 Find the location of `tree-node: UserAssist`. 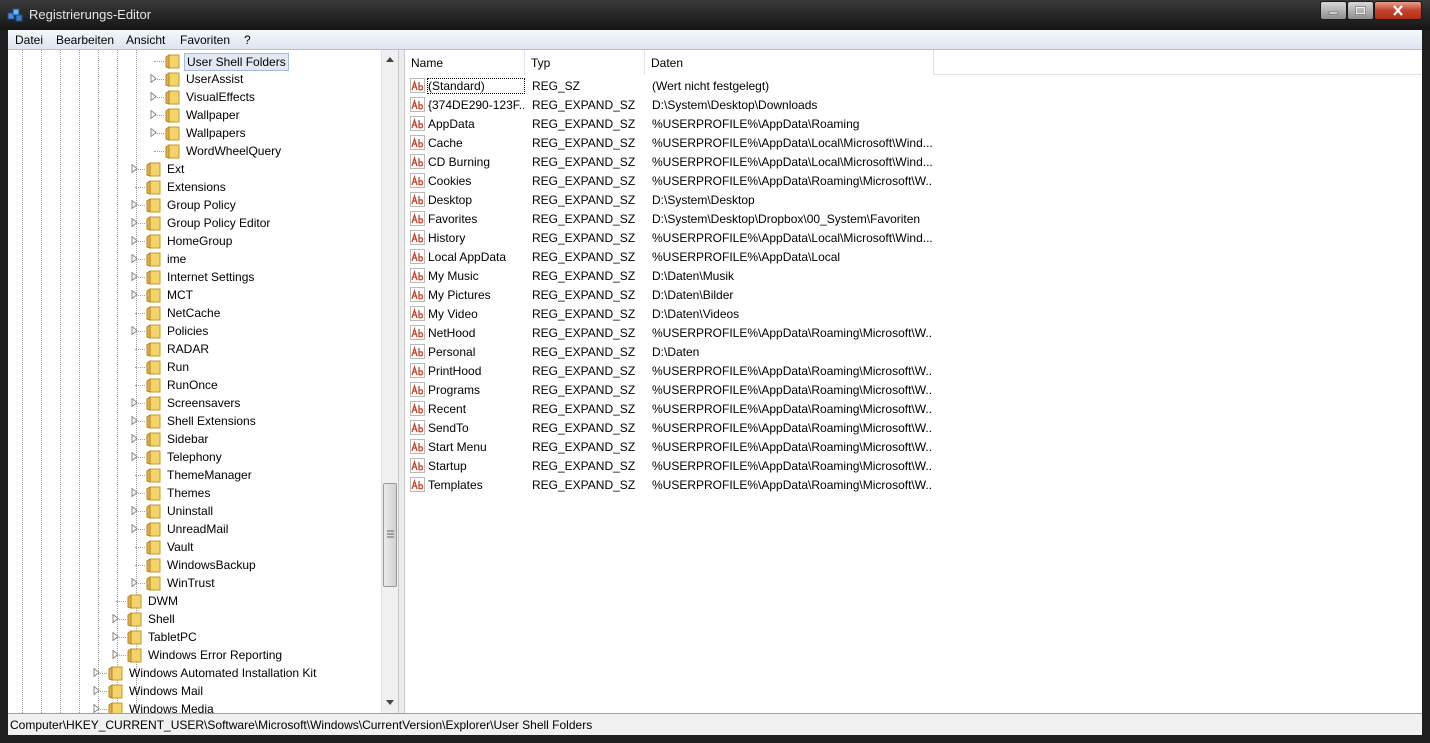

tree-node: UserAssist is located at coordinates (194, 79).